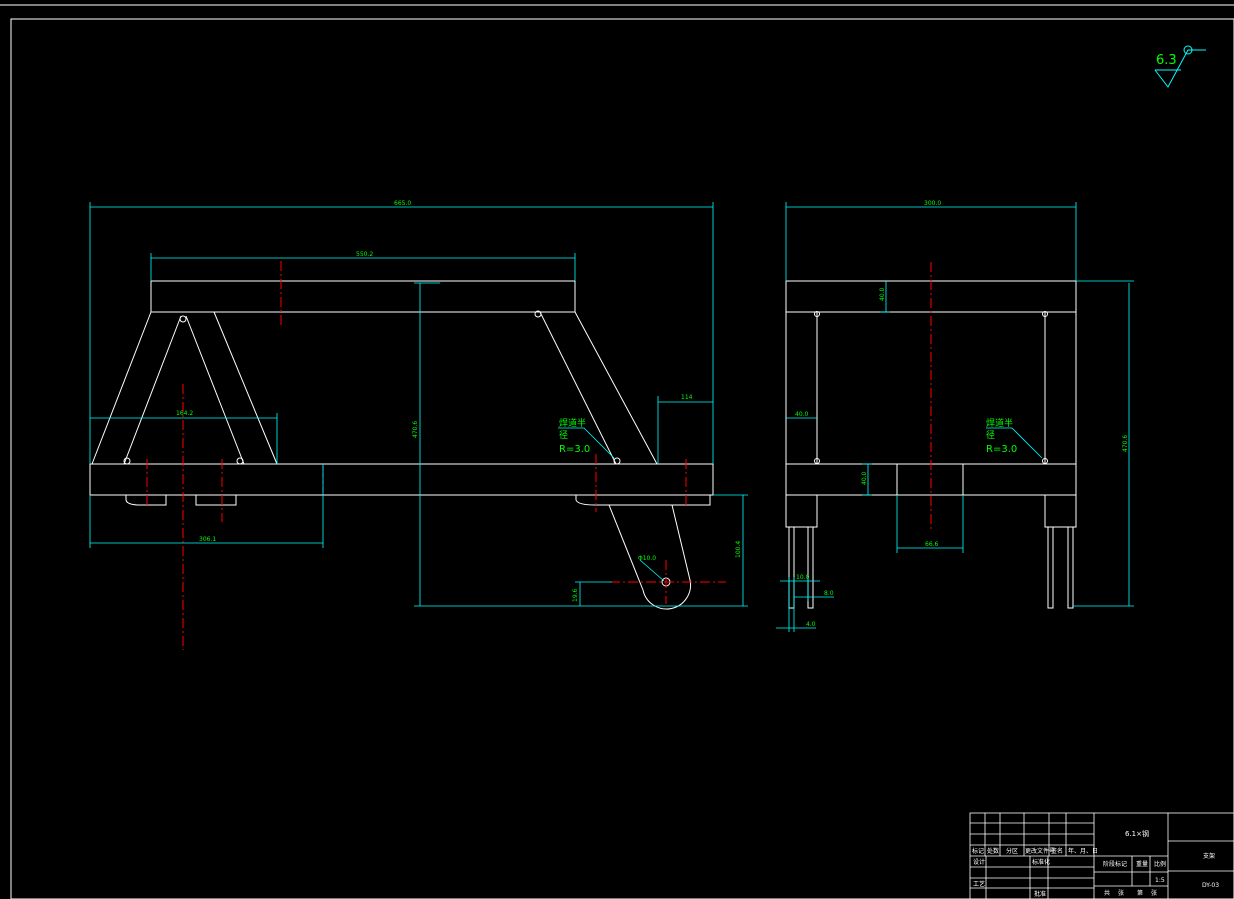  What do you see at coordinates (1140, 893) in the screenshot?
I see `tb-sheet-no: 第` at bounding box center [1140, 893].